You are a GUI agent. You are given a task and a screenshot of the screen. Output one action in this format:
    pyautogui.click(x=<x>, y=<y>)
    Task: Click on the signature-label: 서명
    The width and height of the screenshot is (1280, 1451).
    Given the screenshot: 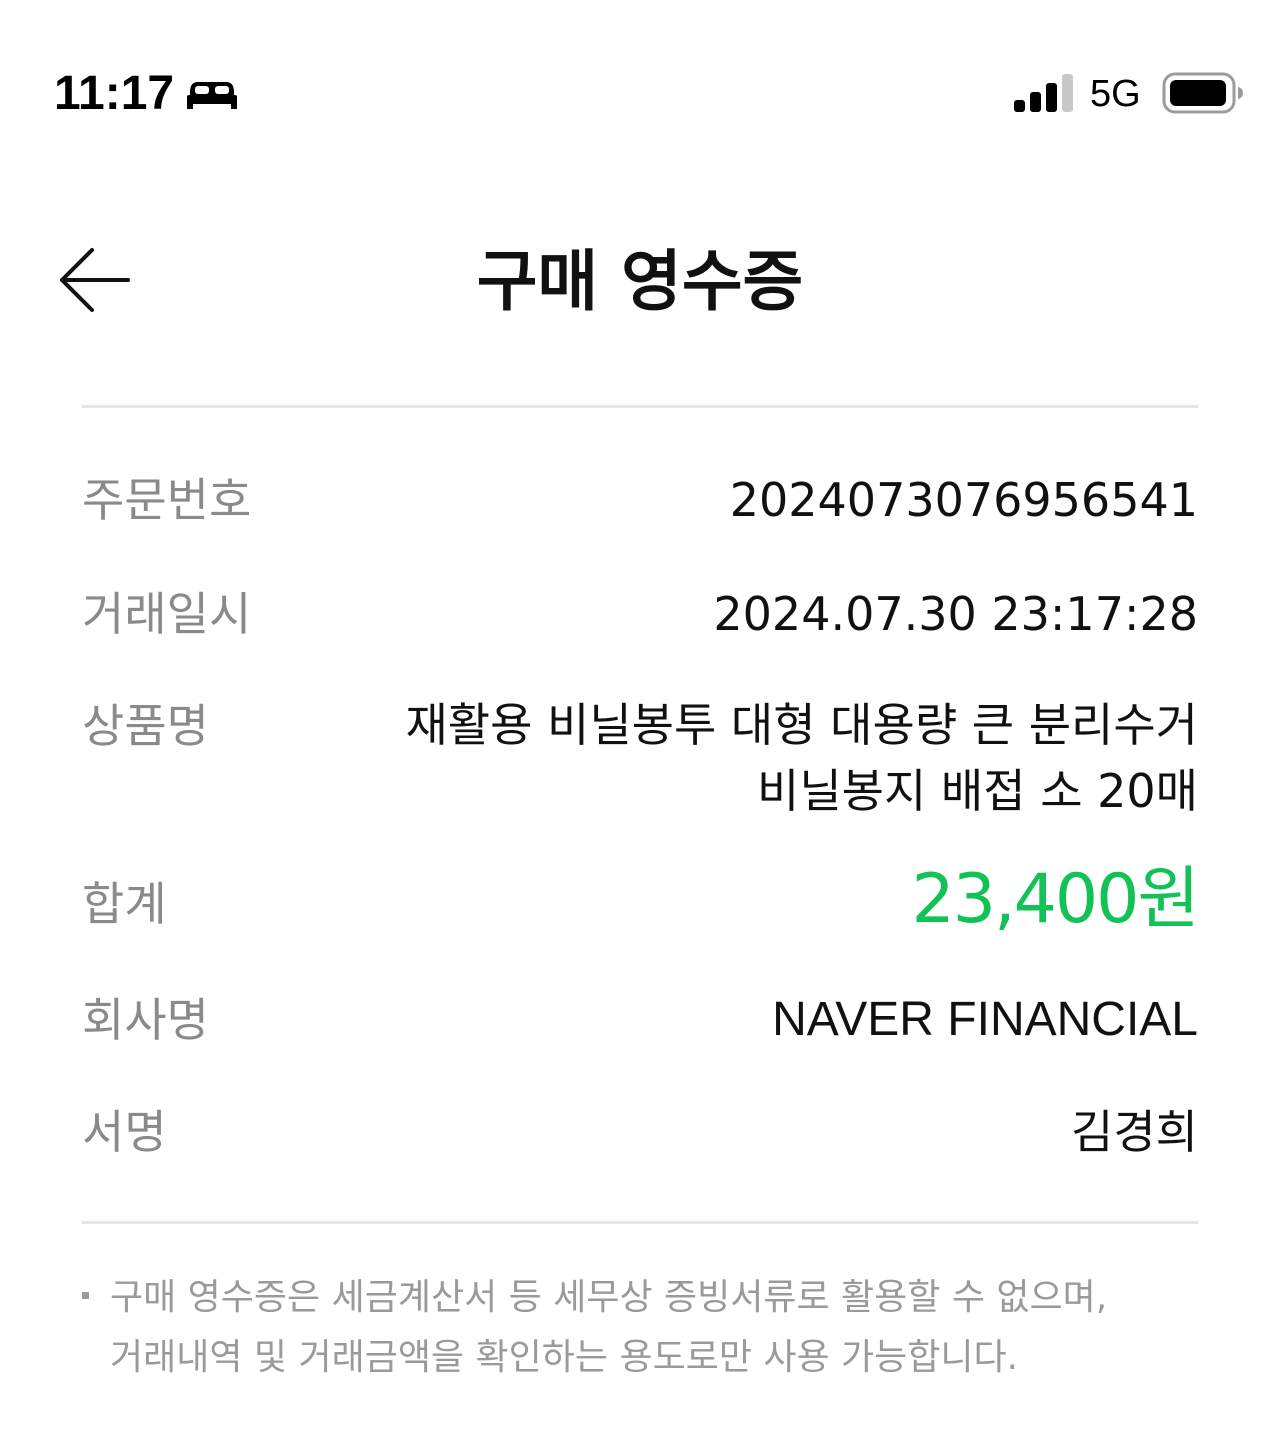 What is the action you would take?
    pyautogui.click(x=124, y=1132)
    